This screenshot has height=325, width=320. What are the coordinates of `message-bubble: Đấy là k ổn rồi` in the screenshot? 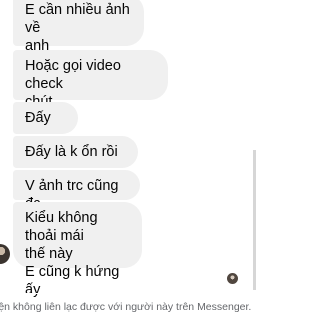 It's located at (75, 152).